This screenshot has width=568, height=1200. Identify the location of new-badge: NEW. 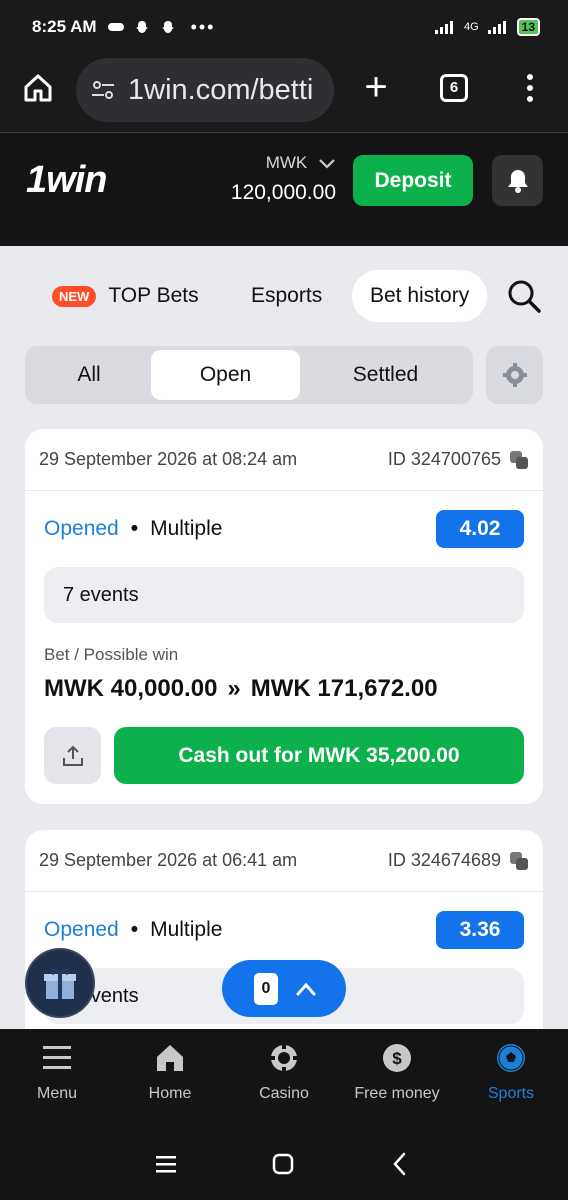
(74, 296).